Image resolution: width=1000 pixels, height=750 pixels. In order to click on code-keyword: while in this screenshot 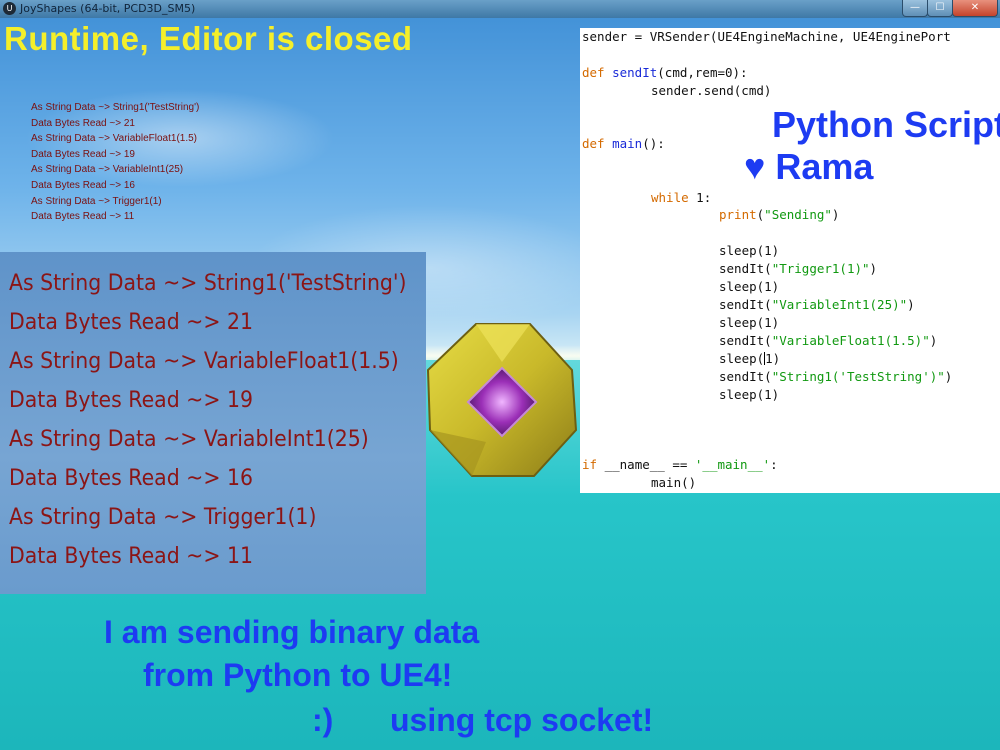, I will do `click(670, 197)`.